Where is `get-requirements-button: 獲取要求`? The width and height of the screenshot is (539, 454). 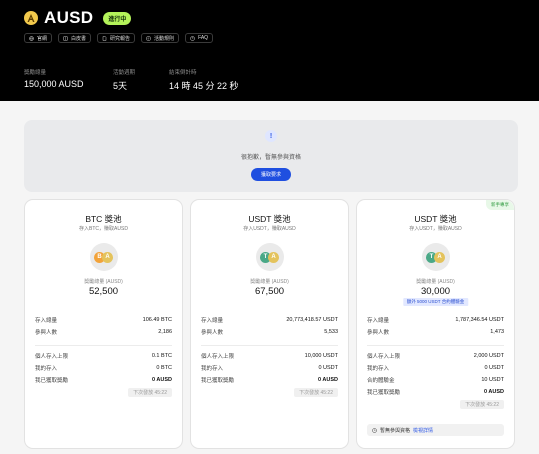 get-requirements-button: 獲取要求 is located at coordinates (270, 174).